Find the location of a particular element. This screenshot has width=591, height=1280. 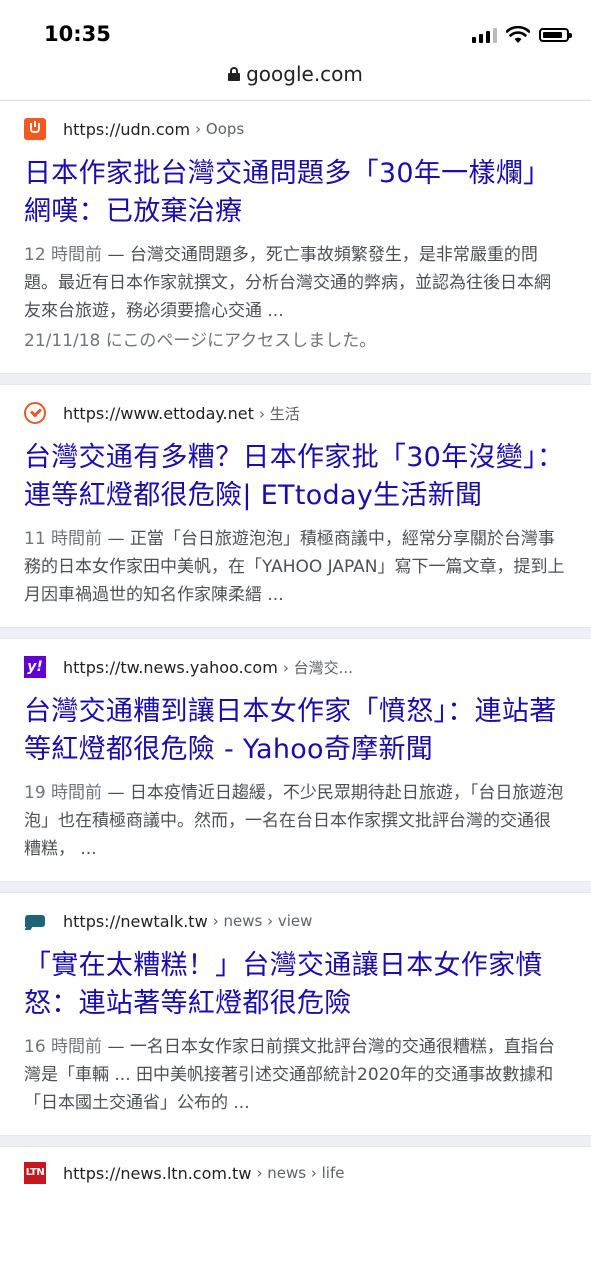

udn-icon is located at coordinates (35, 129).